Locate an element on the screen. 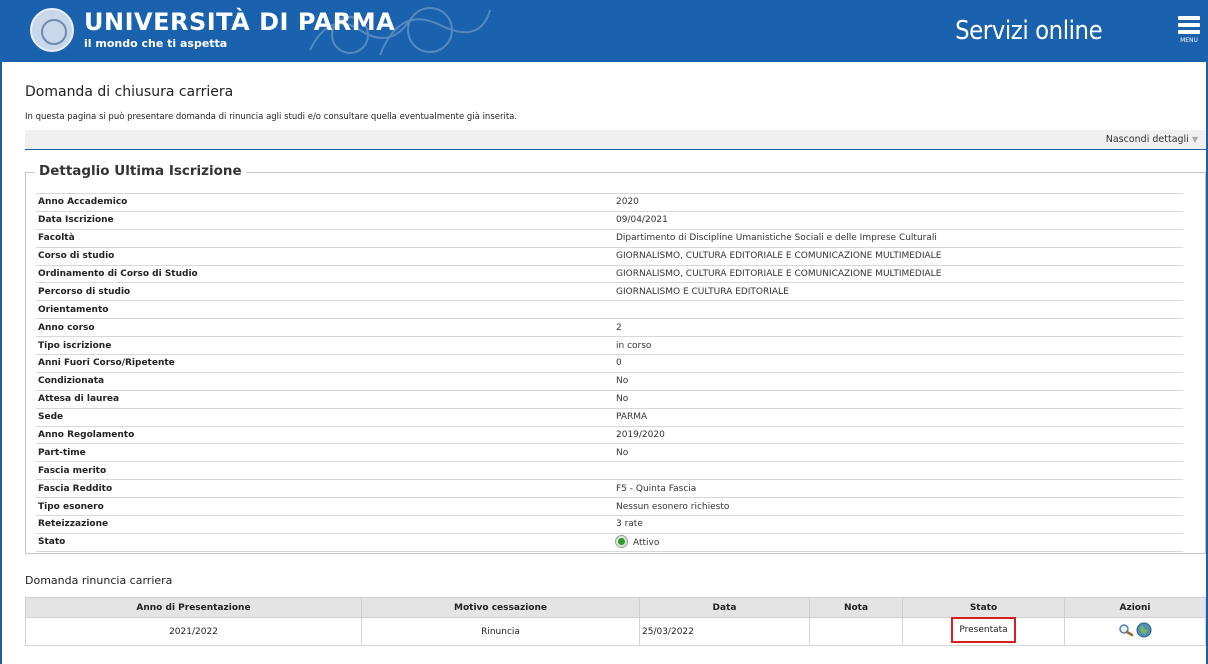 This screenshot has width=1208, height=664. row-label: Orientamento is located at coordinates (73, 309).